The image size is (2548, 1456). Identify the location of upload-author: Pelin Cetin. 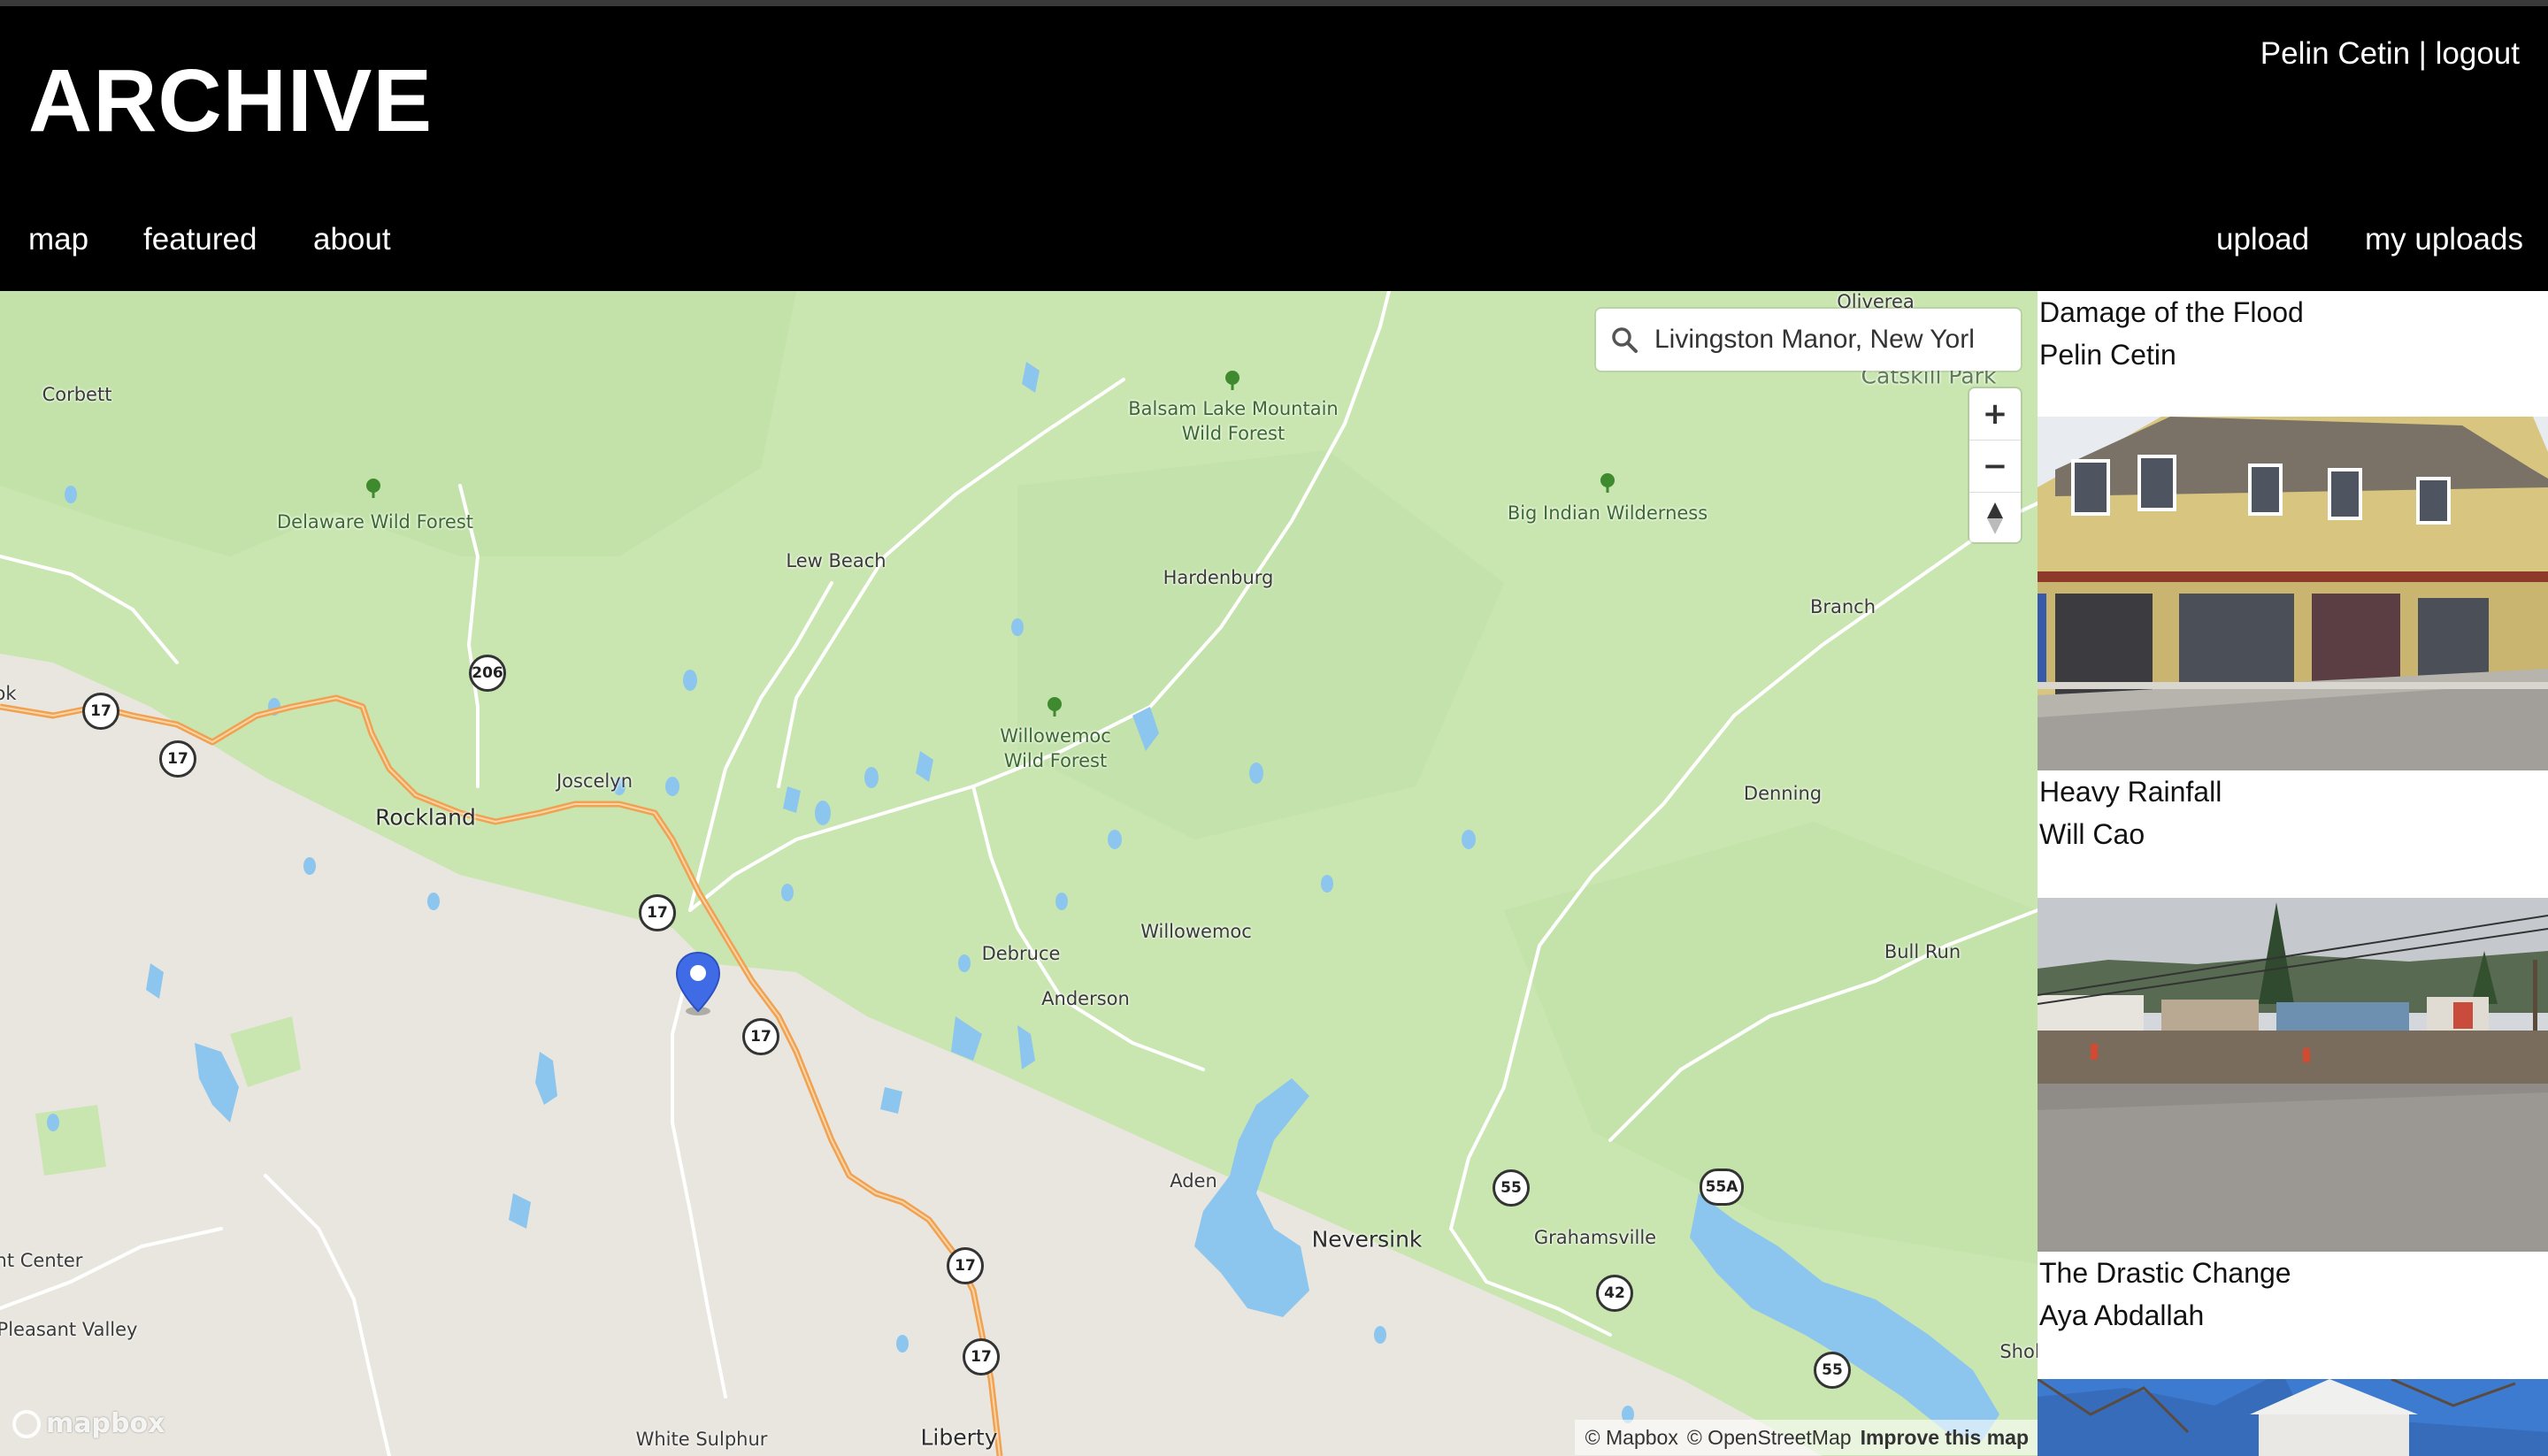
(2107, 355).